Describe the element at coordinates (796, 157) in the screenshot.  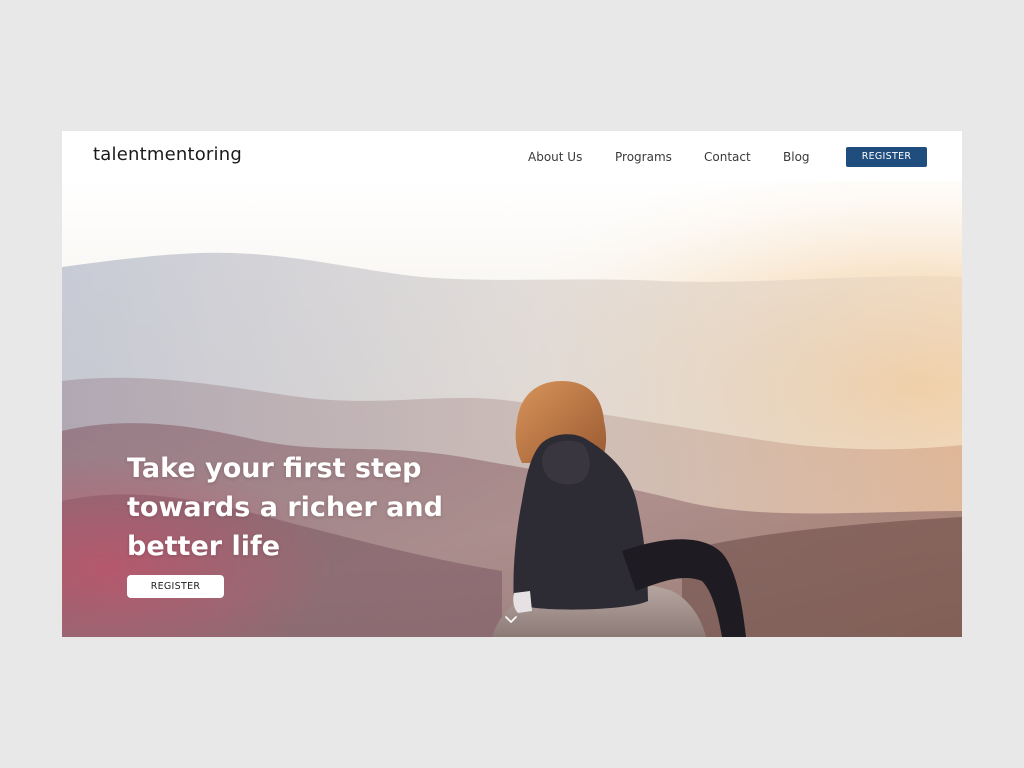
I see `nav-link-blog: Blog` at that location.